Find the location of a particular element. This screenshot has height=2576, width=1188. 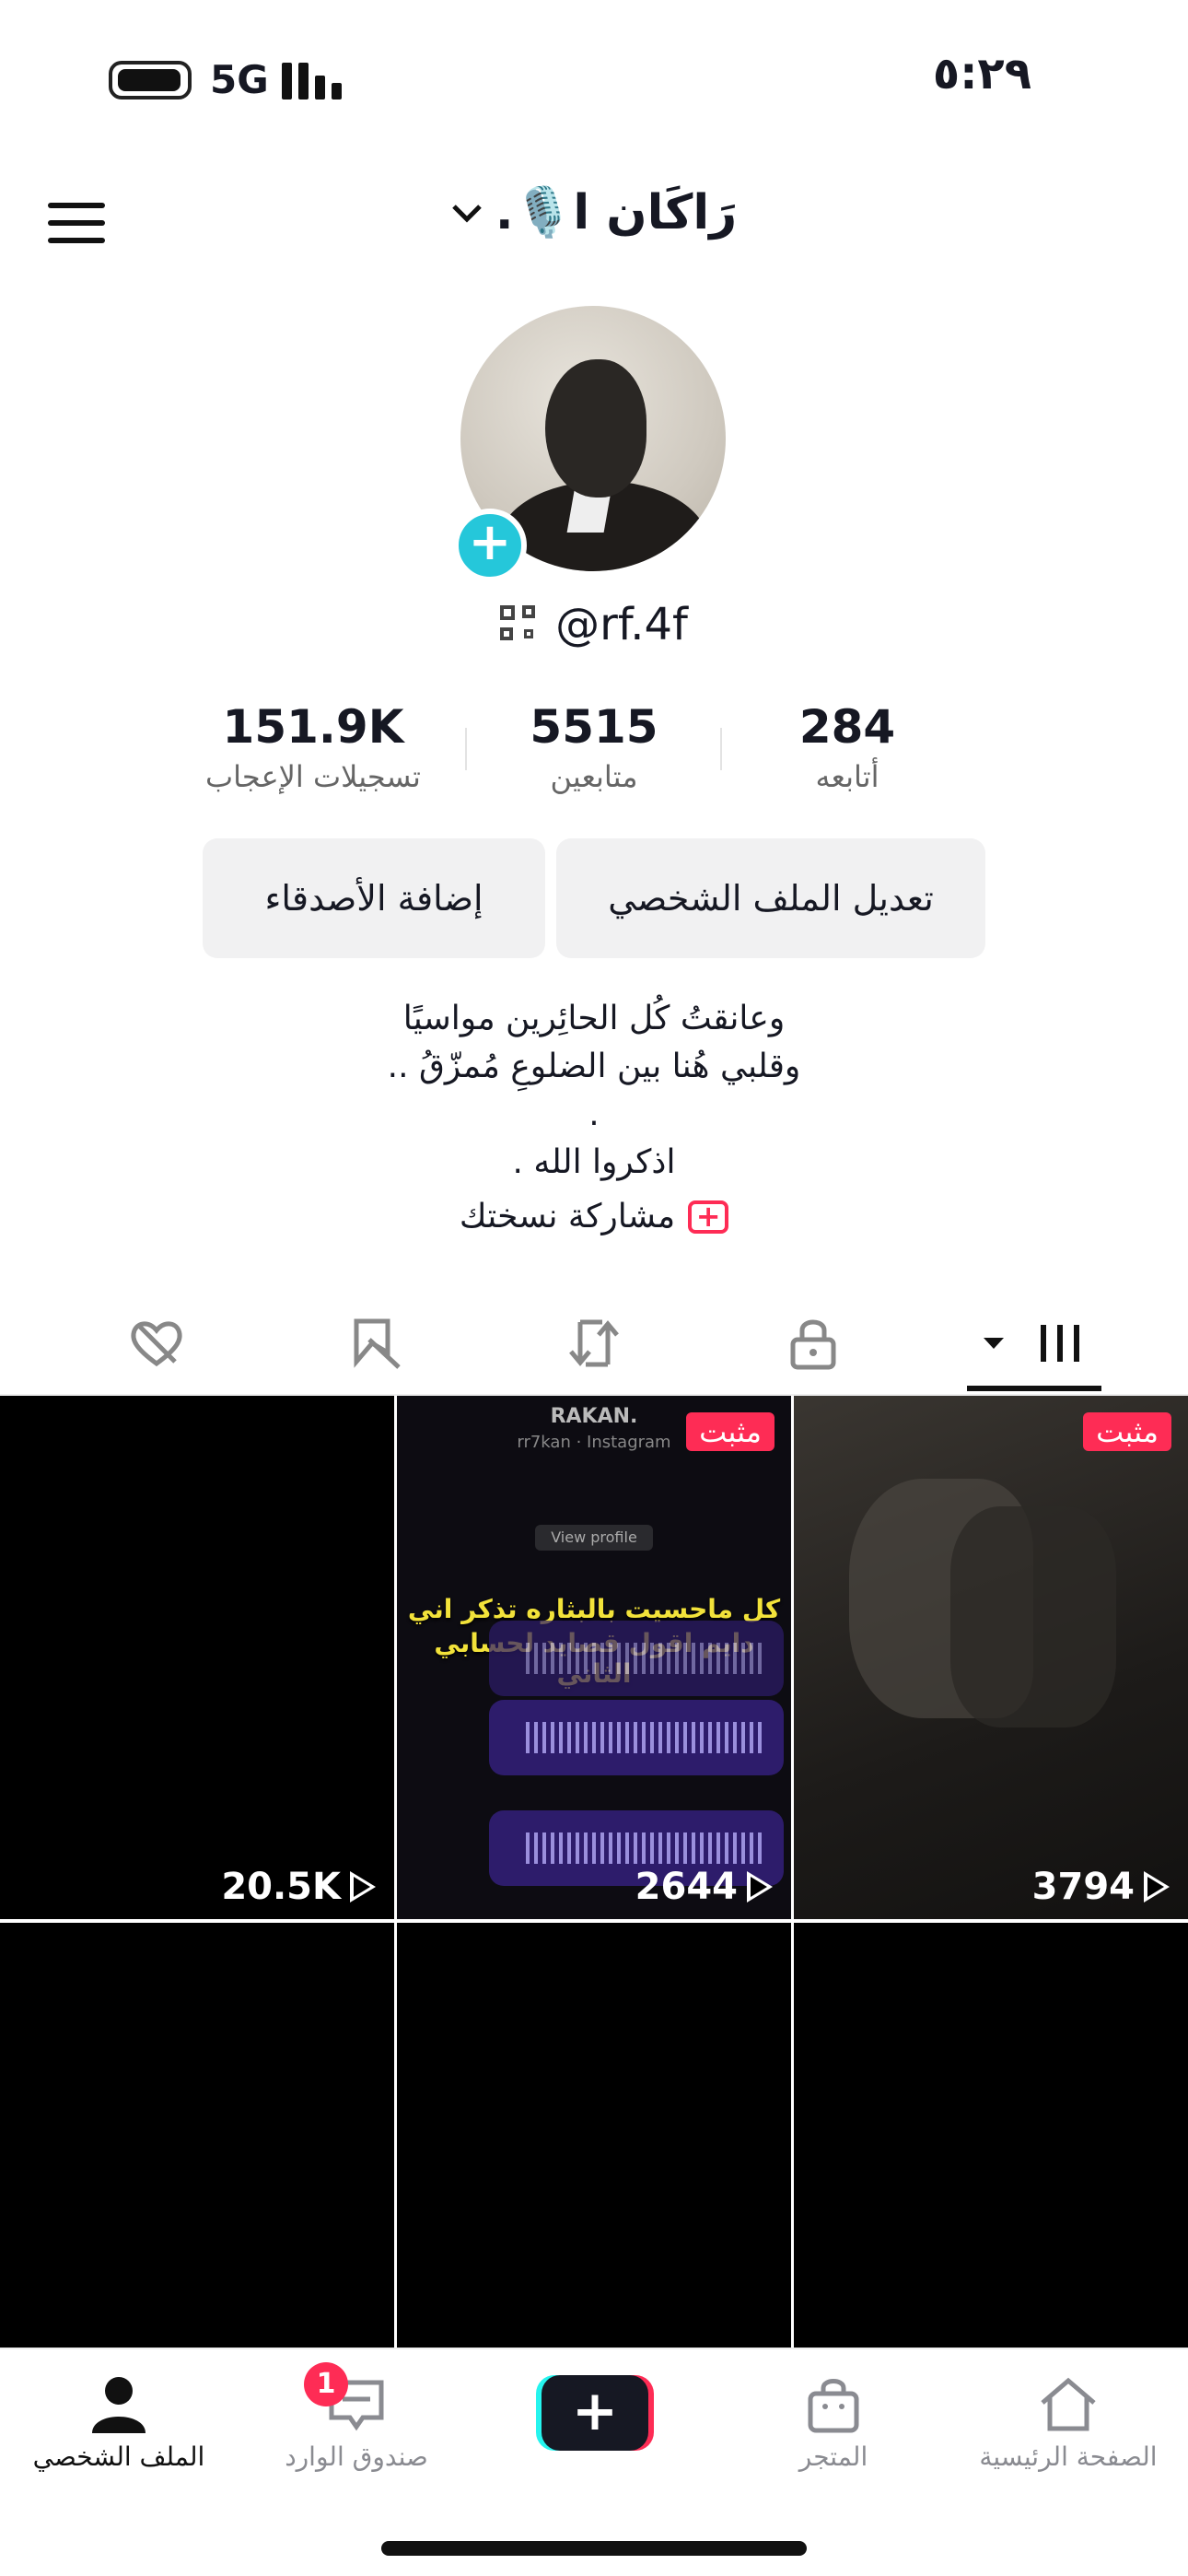

following-stat: 284 أتابعه is located at coordinates (847, 747).